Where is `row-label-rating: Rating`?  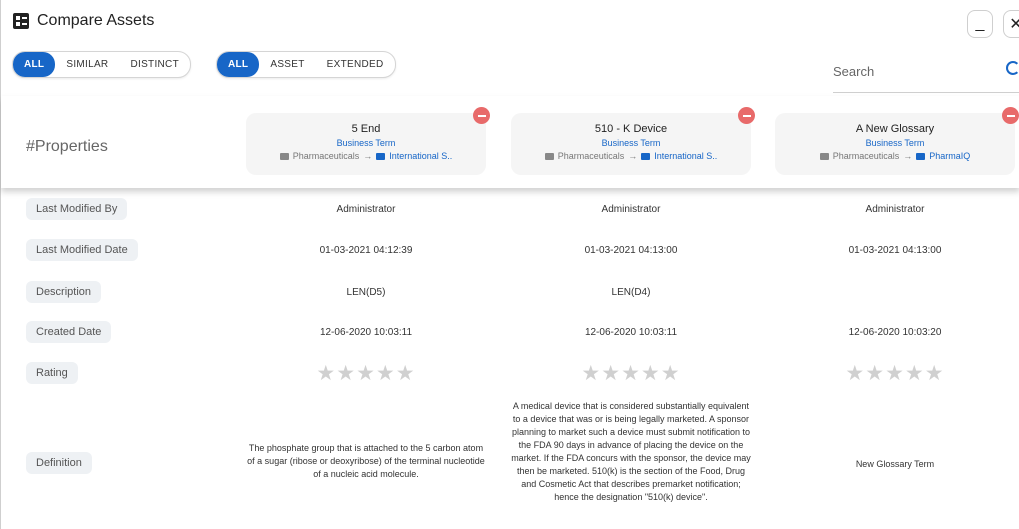 row-label-rating: Rating is located at coordinates (52, 373).